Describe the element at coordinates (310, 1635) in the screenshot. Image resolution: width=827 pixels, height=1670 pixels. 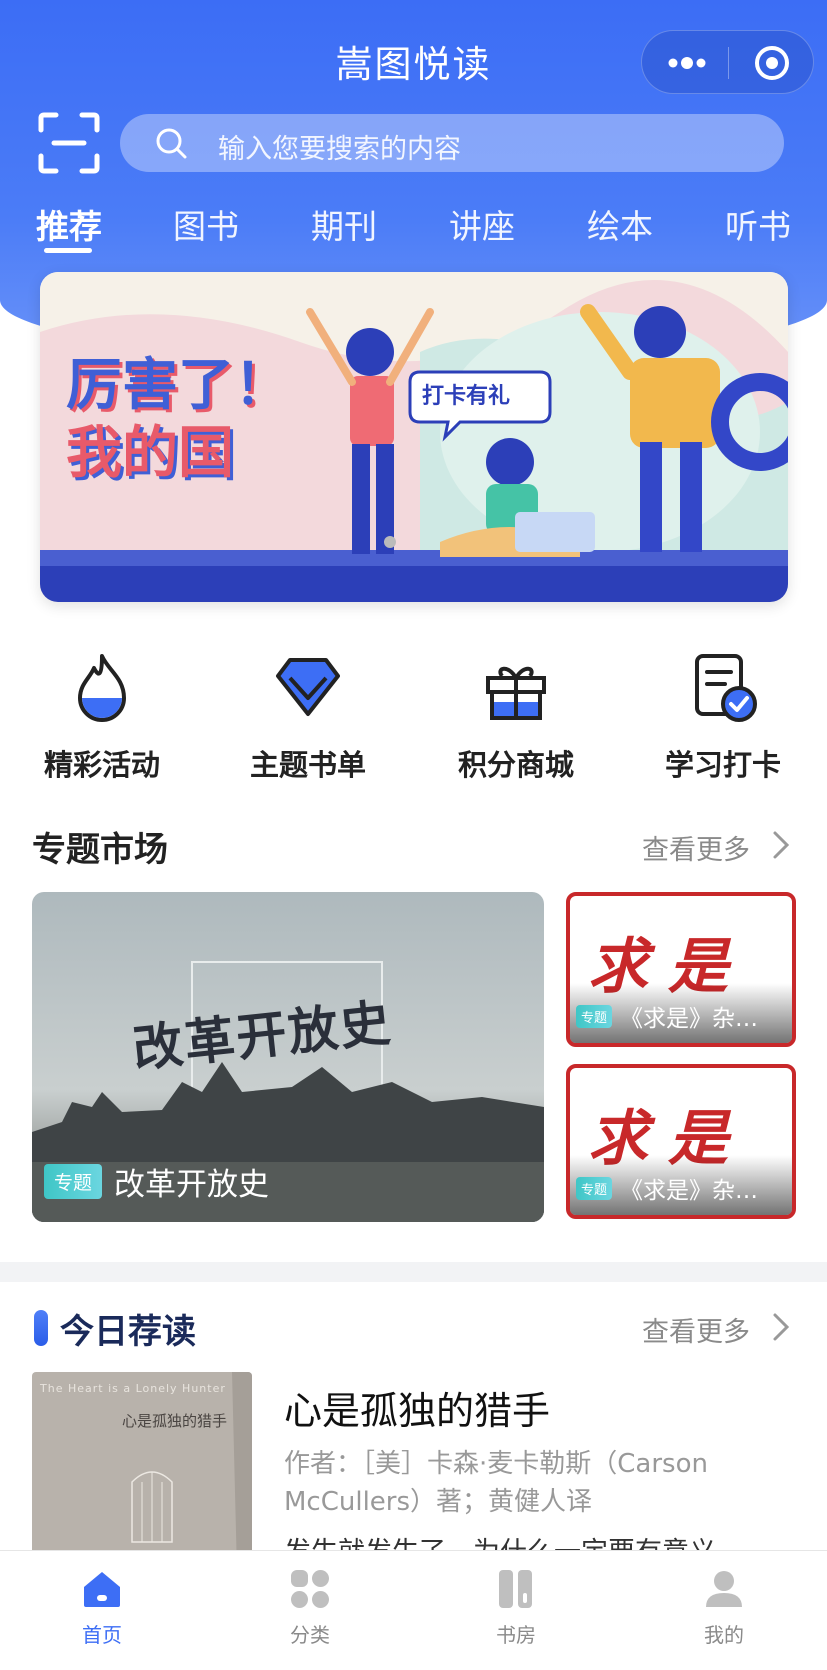
I see `nav-label: 分类` at that location.